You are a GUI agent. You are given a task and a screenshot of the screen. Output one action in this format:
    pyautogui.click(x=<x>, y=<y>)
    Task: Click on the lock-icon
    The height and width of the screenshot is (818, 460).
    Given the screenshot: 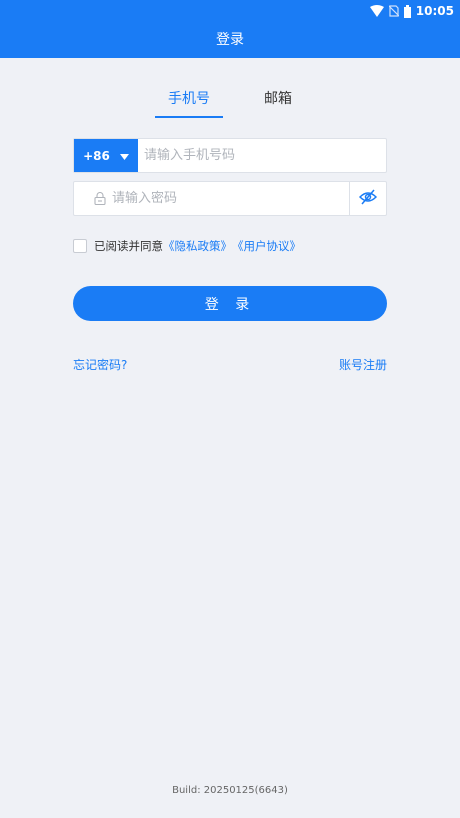 What is the action you would take?
    pyautogui.click(x=94, y=198)
    